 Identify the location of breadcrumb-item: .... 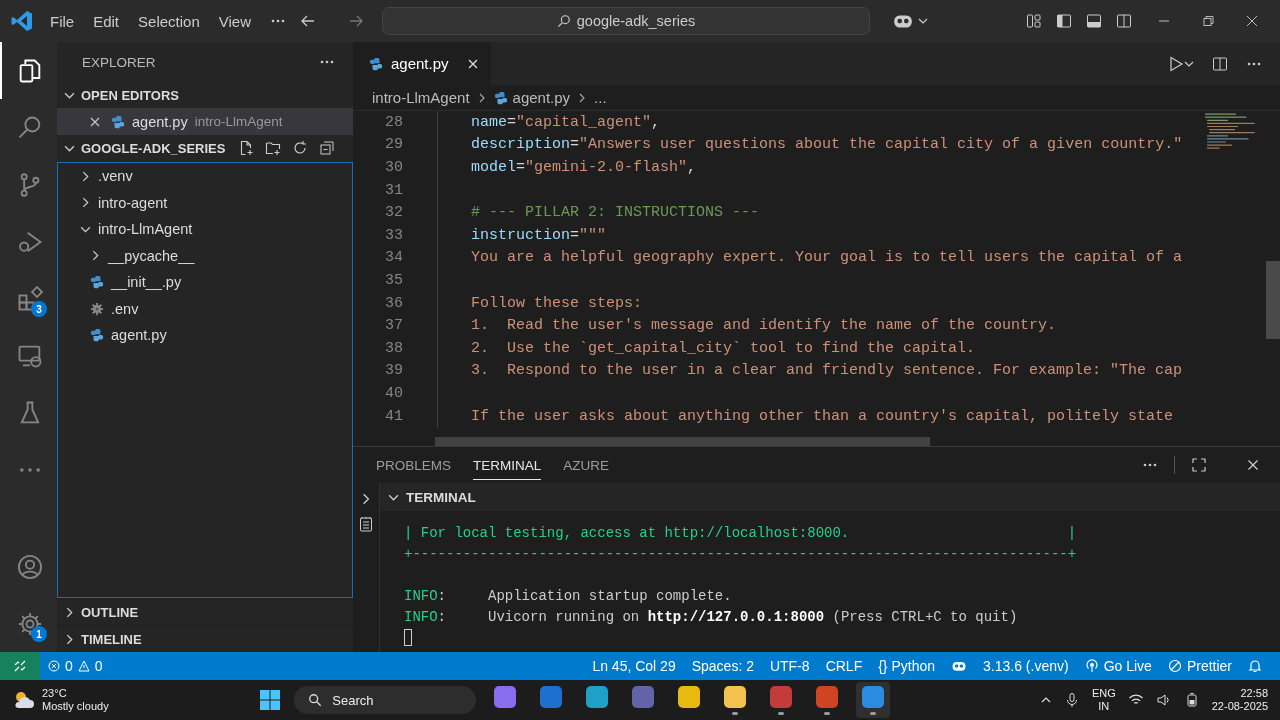
(600, 97).